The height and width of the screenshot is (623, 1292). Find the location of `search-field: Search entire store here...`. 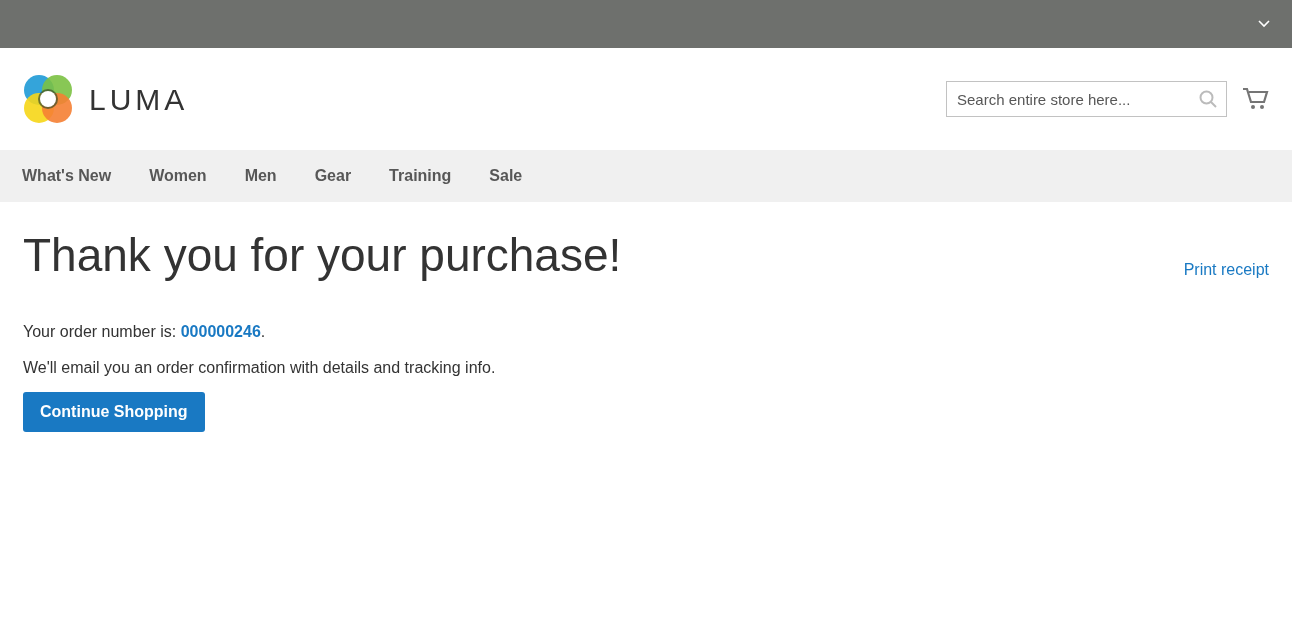

search-field: Search entire store here... is located at coordinates (1086, 99).